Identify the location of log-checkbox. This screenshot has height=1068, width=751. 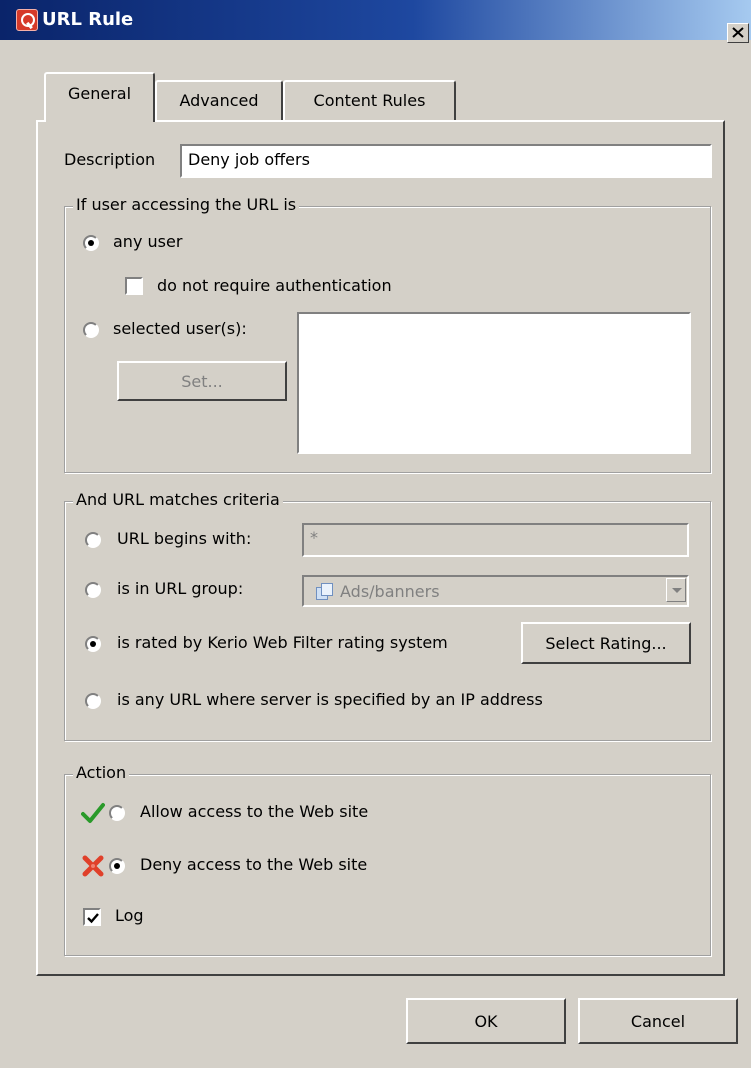
(92, 917).